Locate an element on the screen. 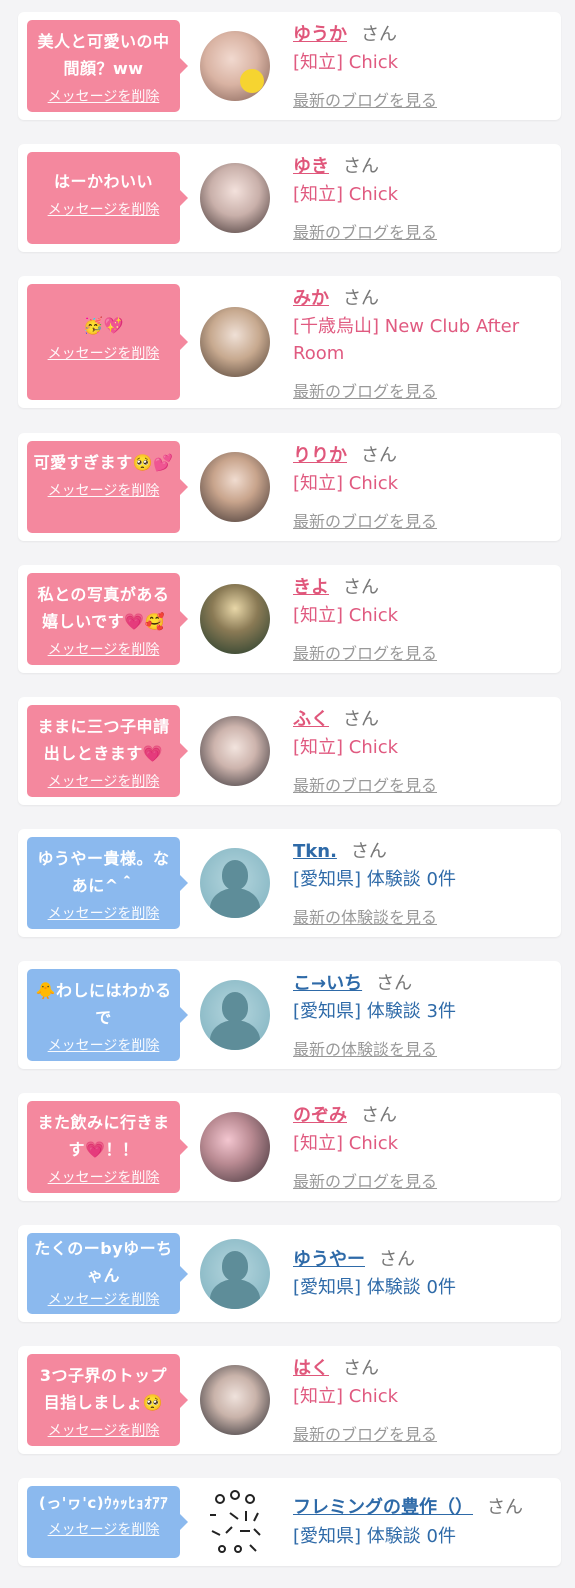 This screenshot has height=1588, width=575. user-name-link: ゆうやー is located at coordinates (329, 1259).